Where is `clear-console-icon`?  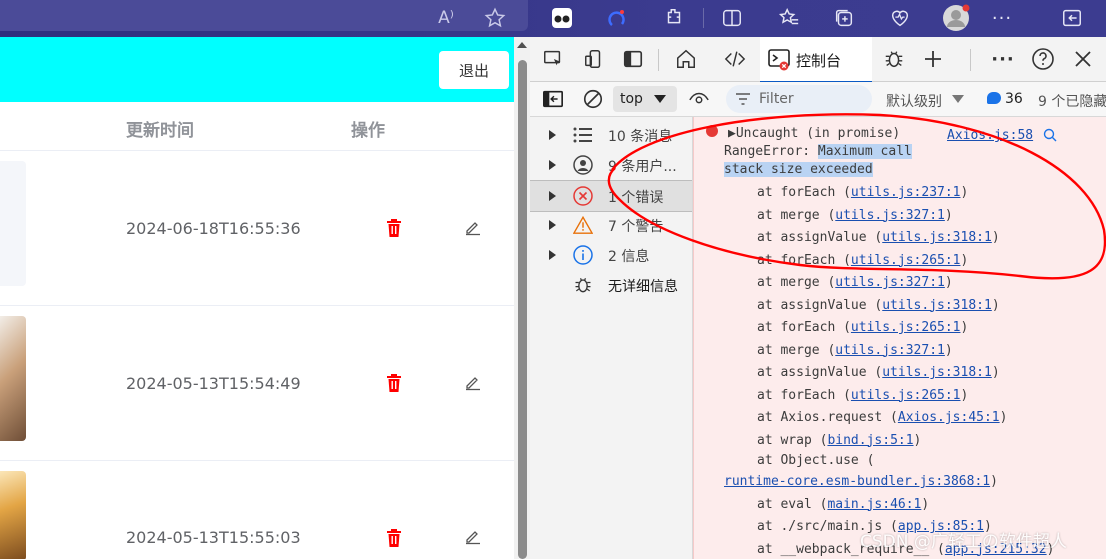 clear-console-icon is located at coordinates (593, 99).